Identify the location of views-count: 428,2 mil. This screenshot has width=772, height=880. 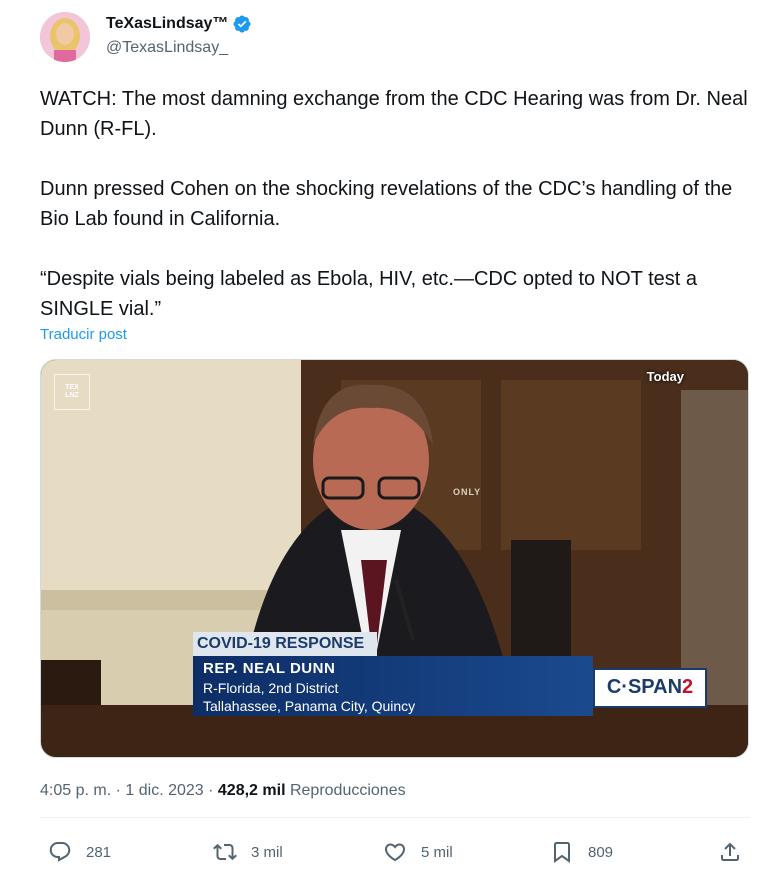
(251, 790).